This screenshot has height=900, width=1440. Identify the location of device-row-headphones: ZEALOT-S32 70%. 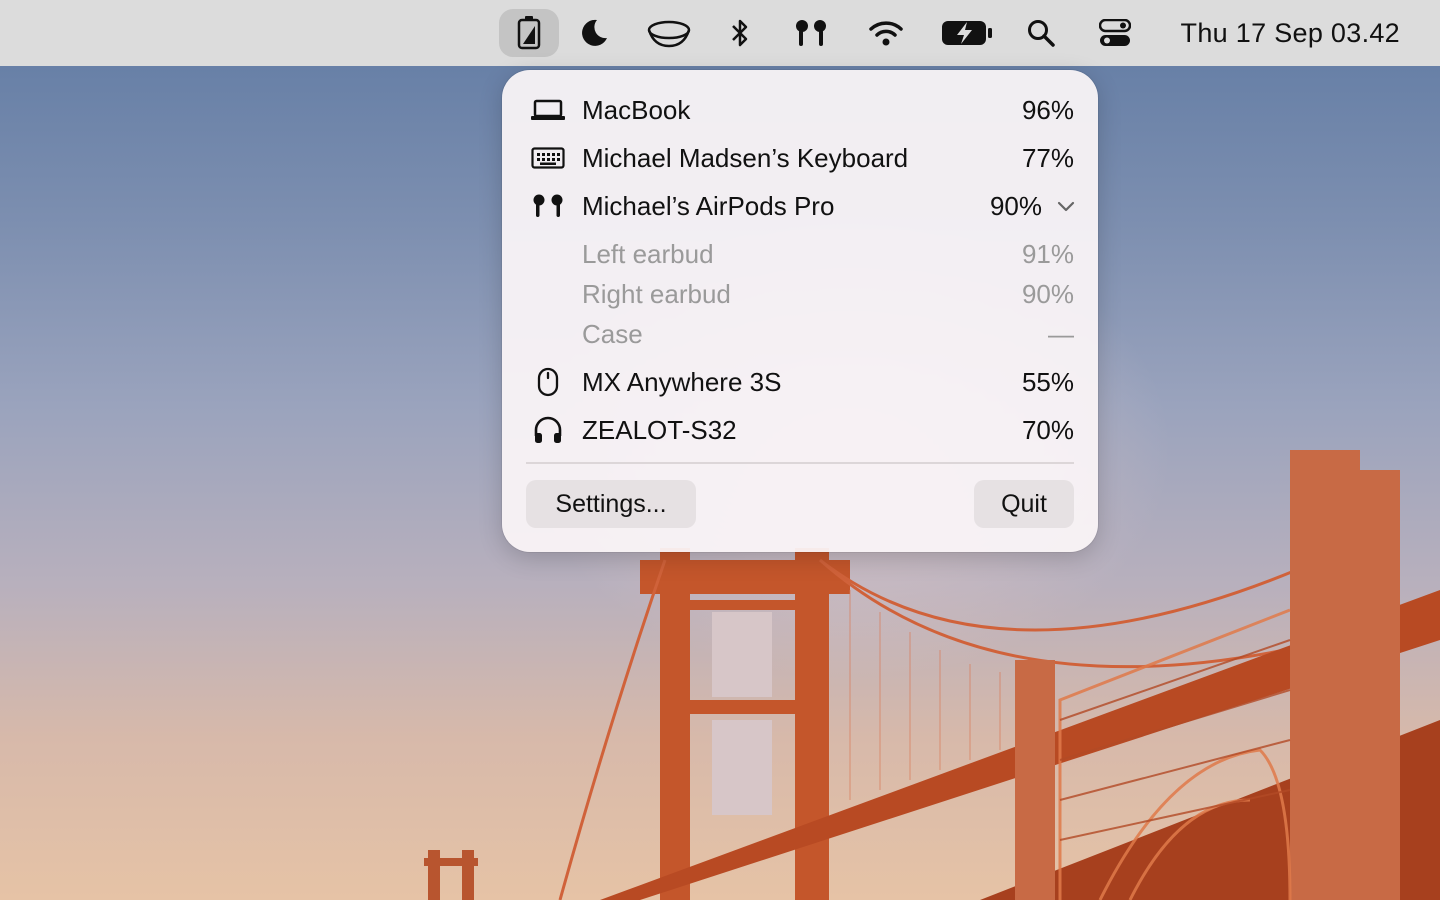
(800, 430).